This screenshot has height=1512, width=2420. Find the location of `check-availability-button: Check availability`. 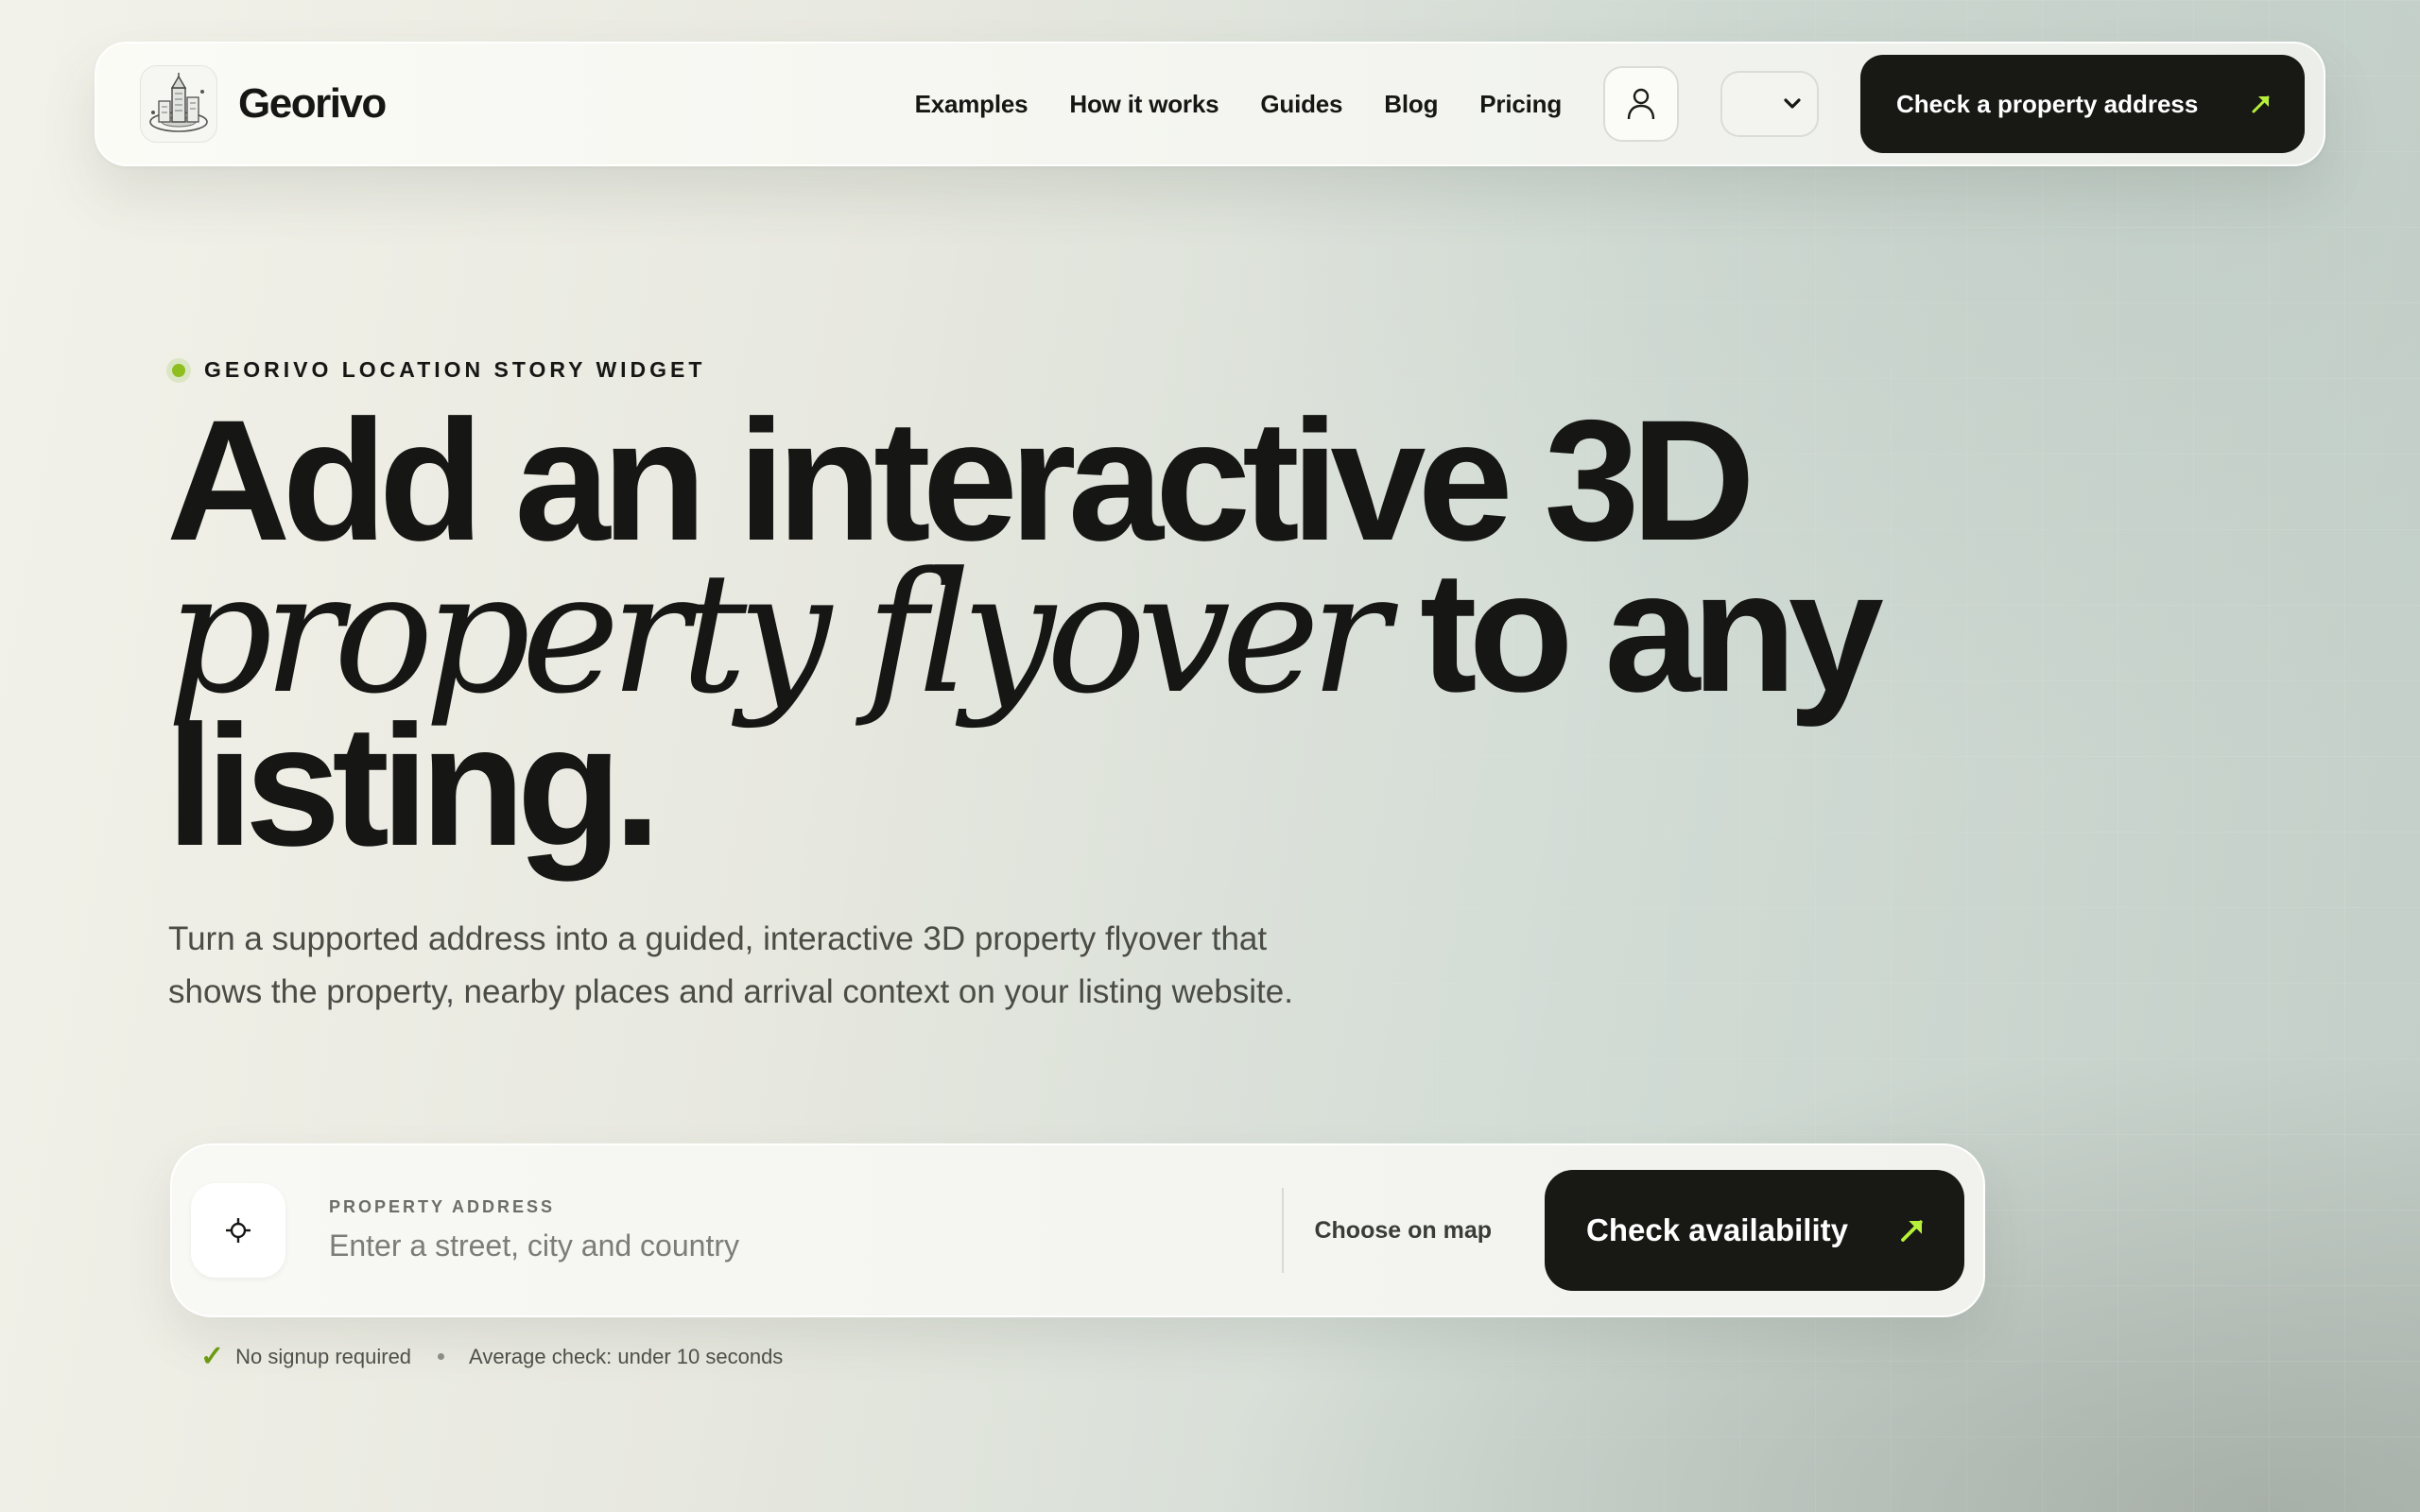

check-availability-button: Check availability is located at coordinates (1754, 1230).